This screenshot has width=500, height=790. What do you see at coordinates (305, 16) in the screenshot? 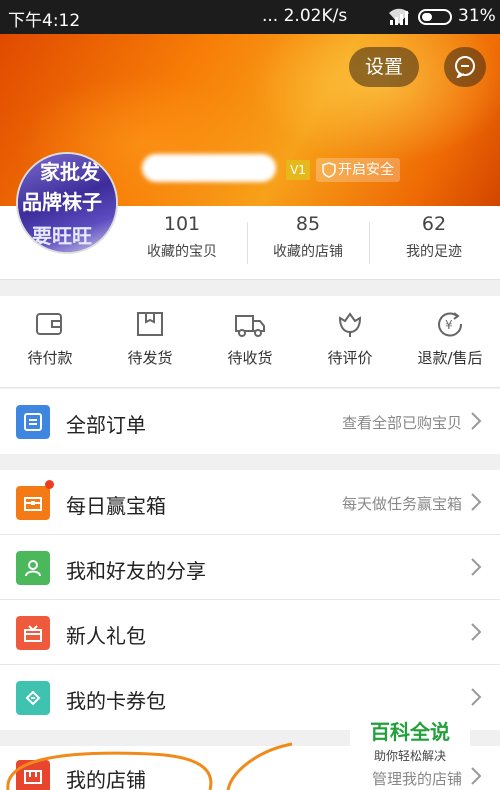
I see `network-speed: ... 2.02K/s` at bounding box center [305, 16].